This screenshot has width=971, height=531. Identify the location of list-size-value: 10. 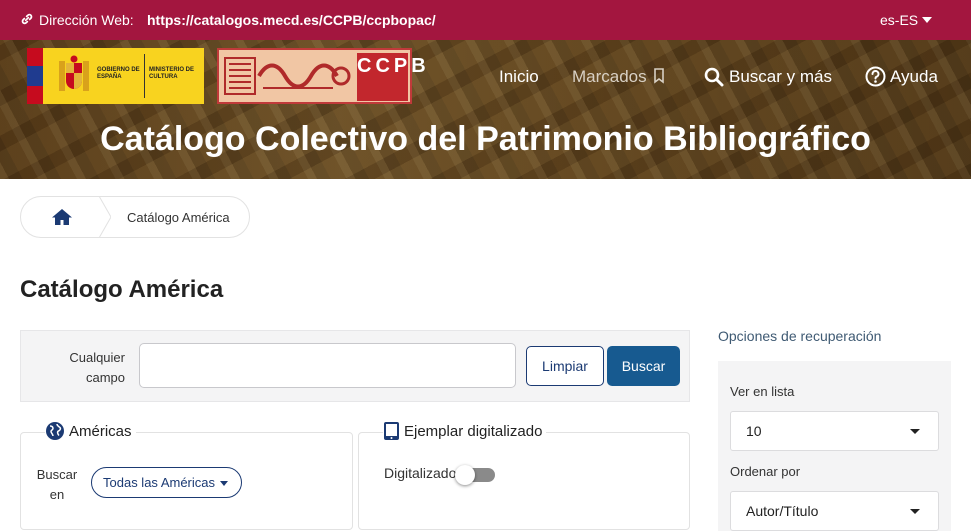
(754, 431).